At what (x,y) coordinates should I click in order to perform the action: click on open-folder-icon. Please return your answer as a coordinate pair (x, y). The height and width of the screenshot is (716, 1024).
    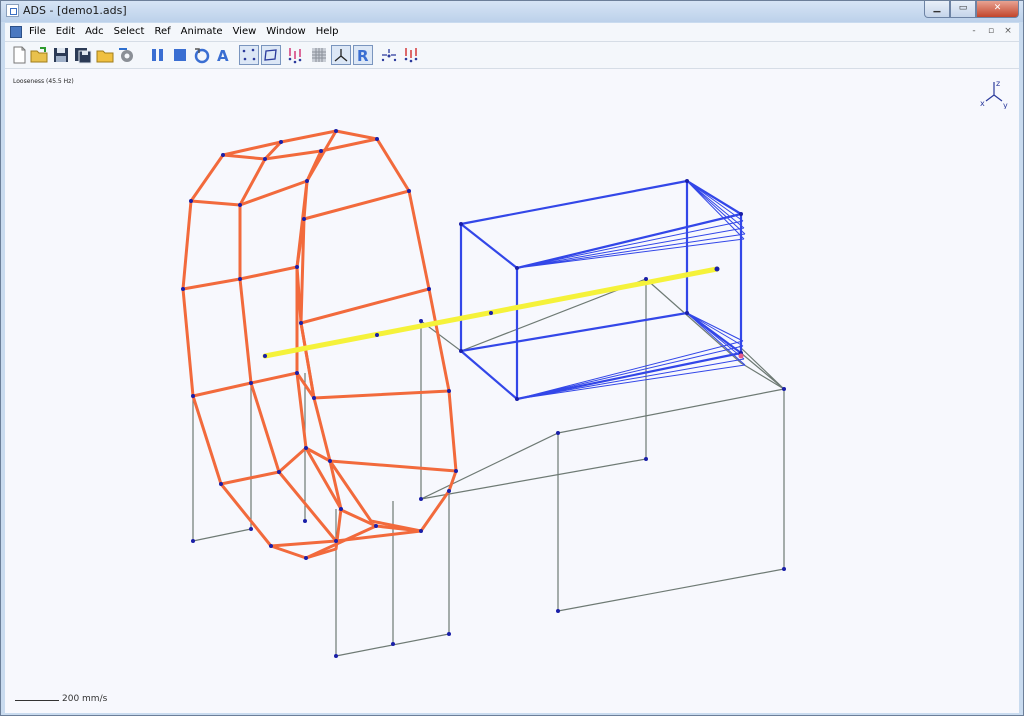
    Looking at the image, I should click on (39, 55).